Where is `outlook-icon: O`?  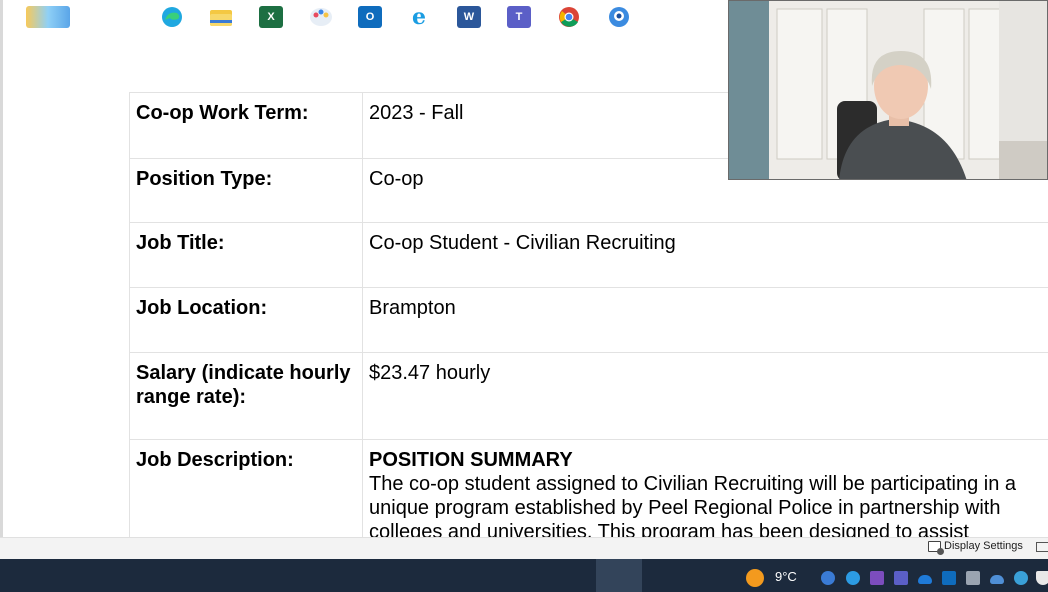 outlook-icon: O is located at coordinates (370, 17).